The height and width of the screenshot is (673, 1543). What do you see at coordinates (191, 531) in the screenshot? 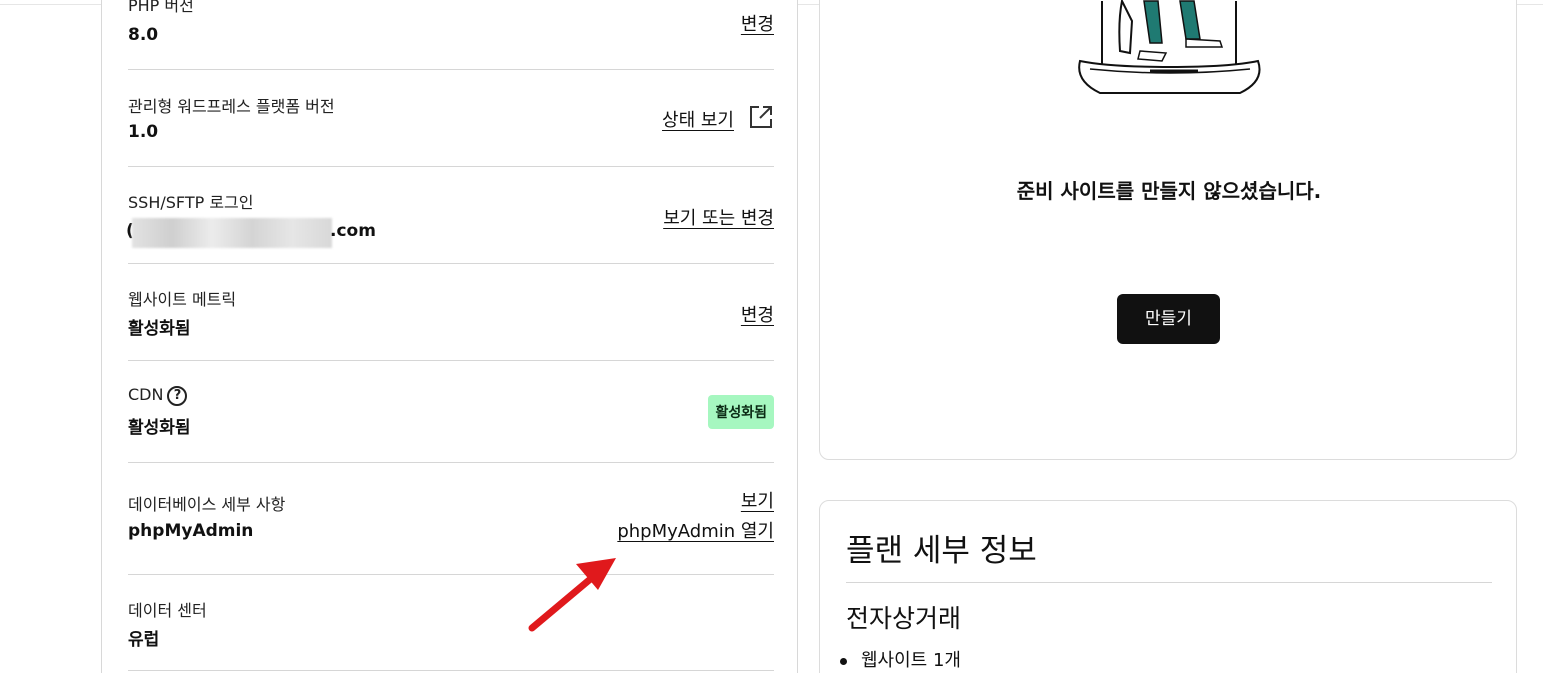
I see `database-details-value: phpMyAdmin` at bounding box center [191, 531].